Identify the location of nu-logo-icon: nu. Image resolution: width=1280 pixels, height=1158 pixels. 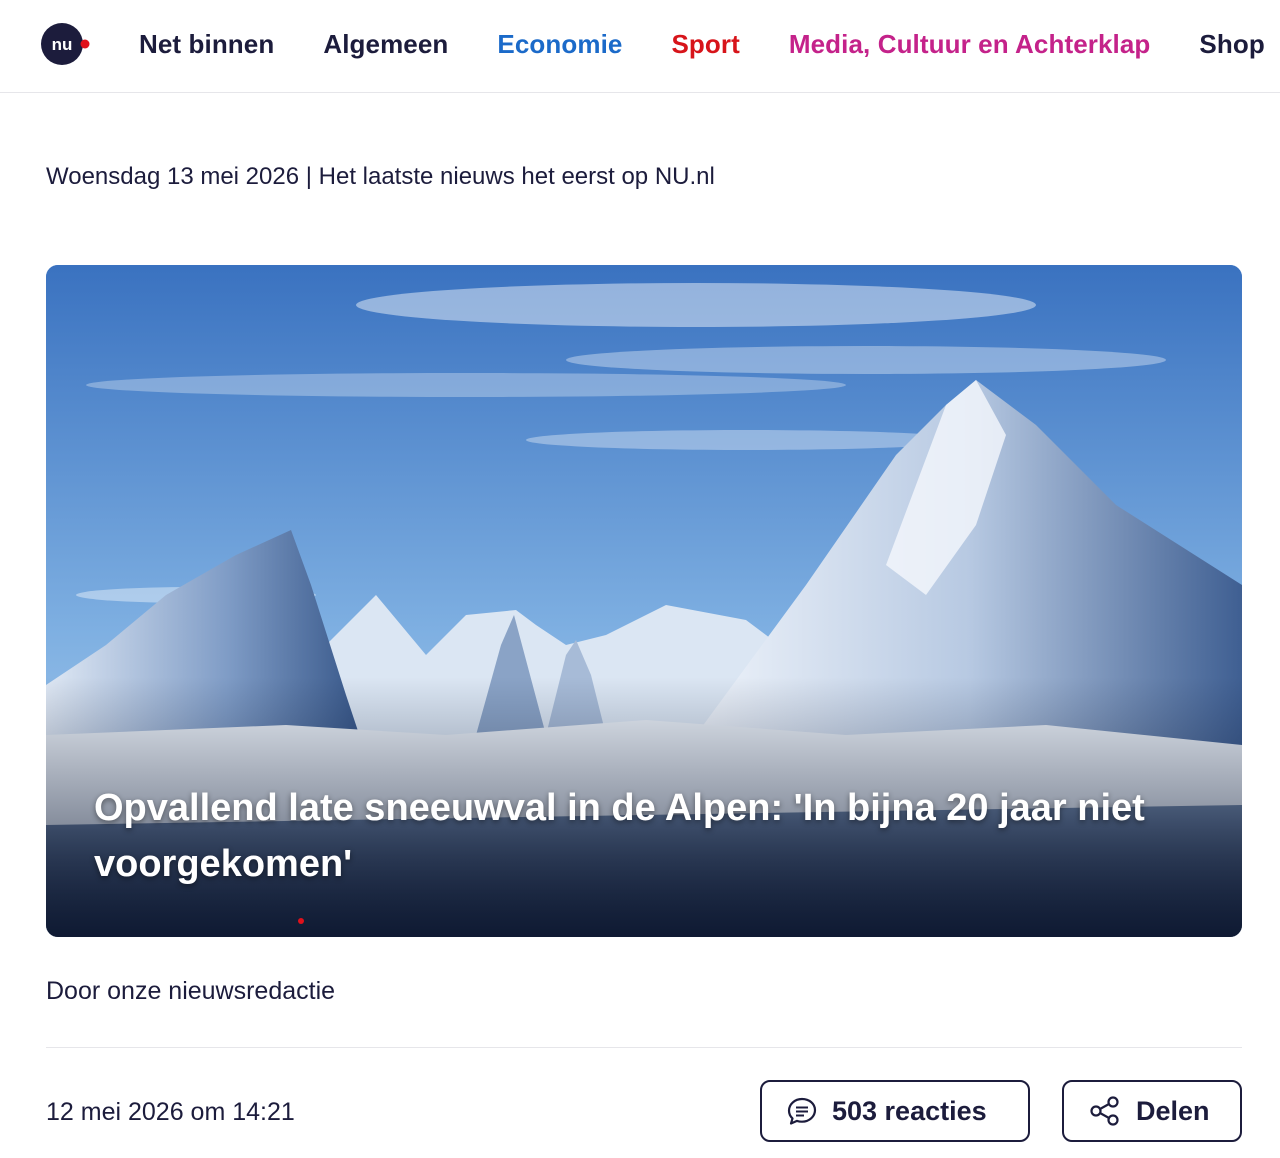
(65, 44).